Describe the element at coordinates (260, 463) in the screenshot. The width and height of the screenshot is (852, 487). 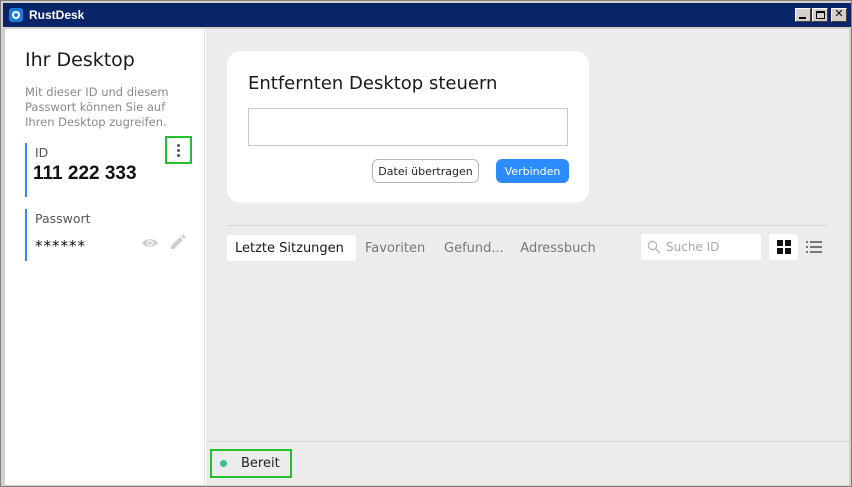
I see `status-text: Bereit` at that location.